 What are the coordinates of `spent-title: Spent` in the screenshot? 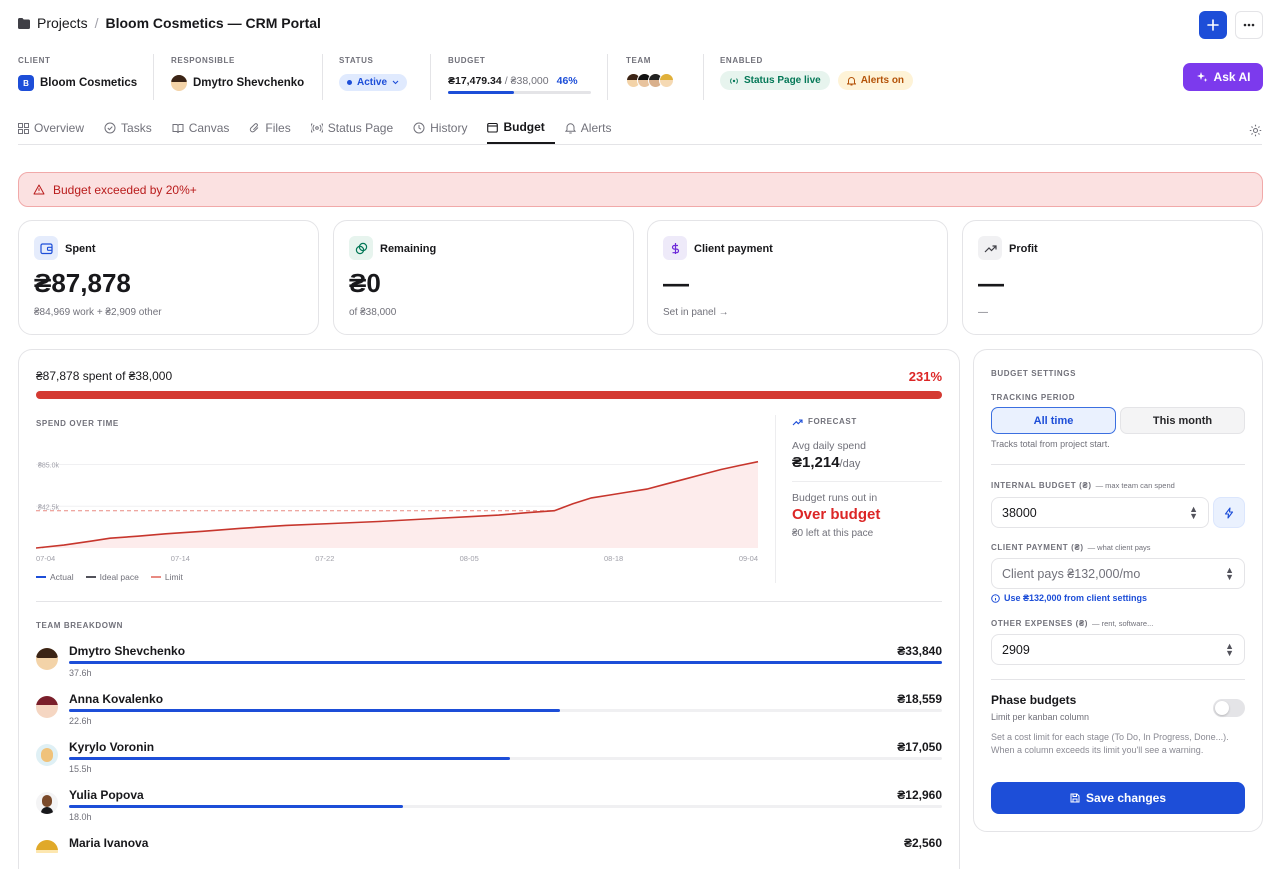 It's located at (80, 249).